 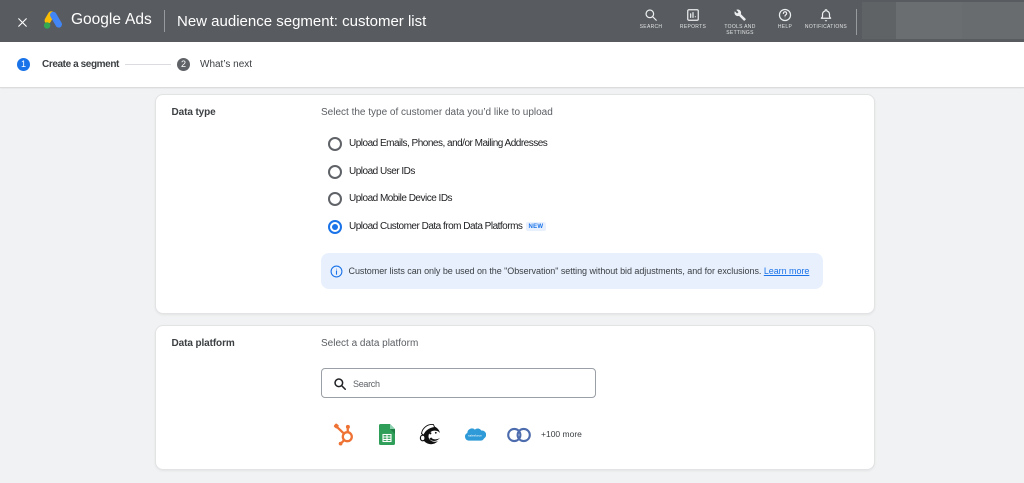 I want to click on svg-text: salesforce, so click(x=475, y=435).